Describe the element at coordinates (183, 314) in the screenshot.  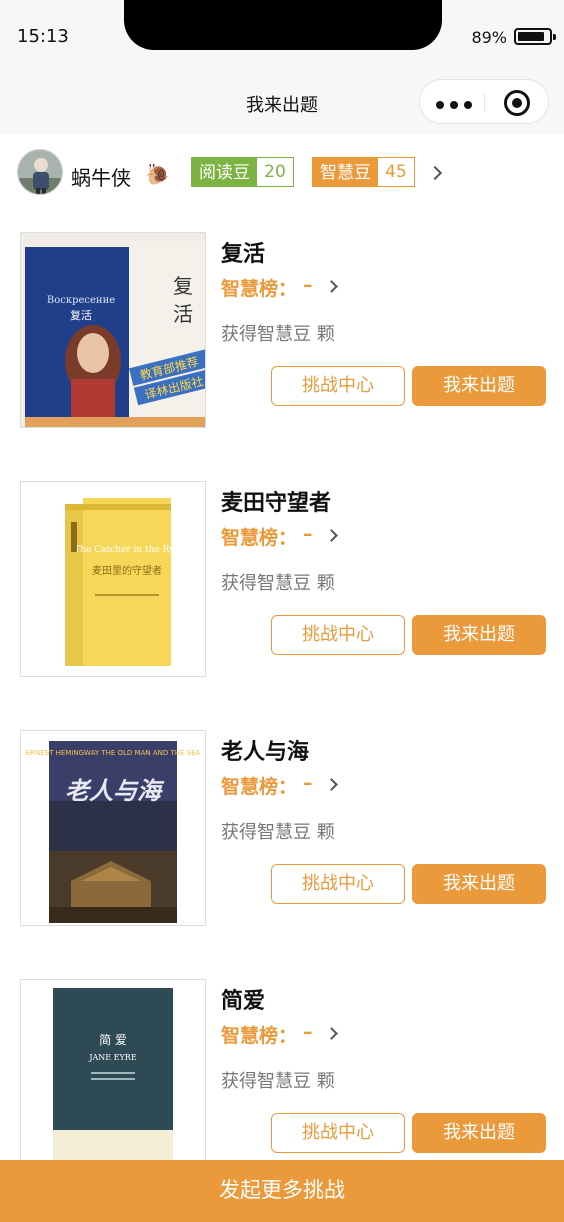
I see `svg-text: 活` at that location.